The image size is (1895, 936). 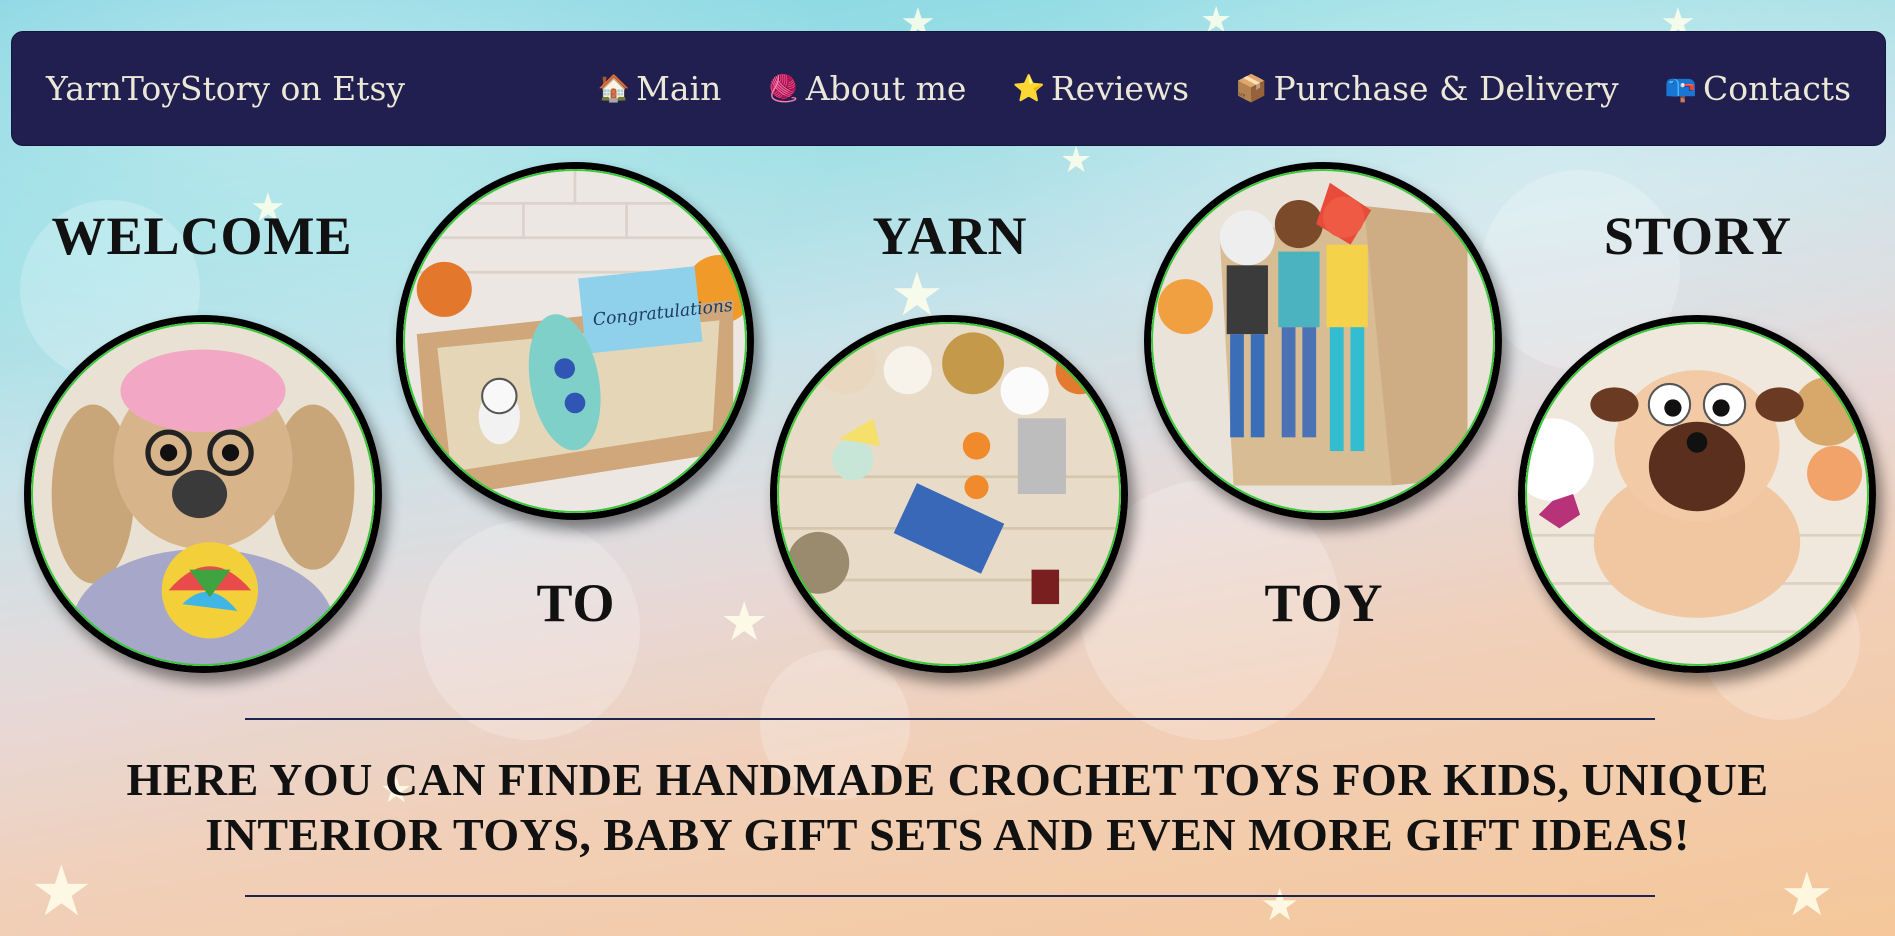 I want to click on nav-reviews: ⭐ Reviews, so click(x=1100, y=88).